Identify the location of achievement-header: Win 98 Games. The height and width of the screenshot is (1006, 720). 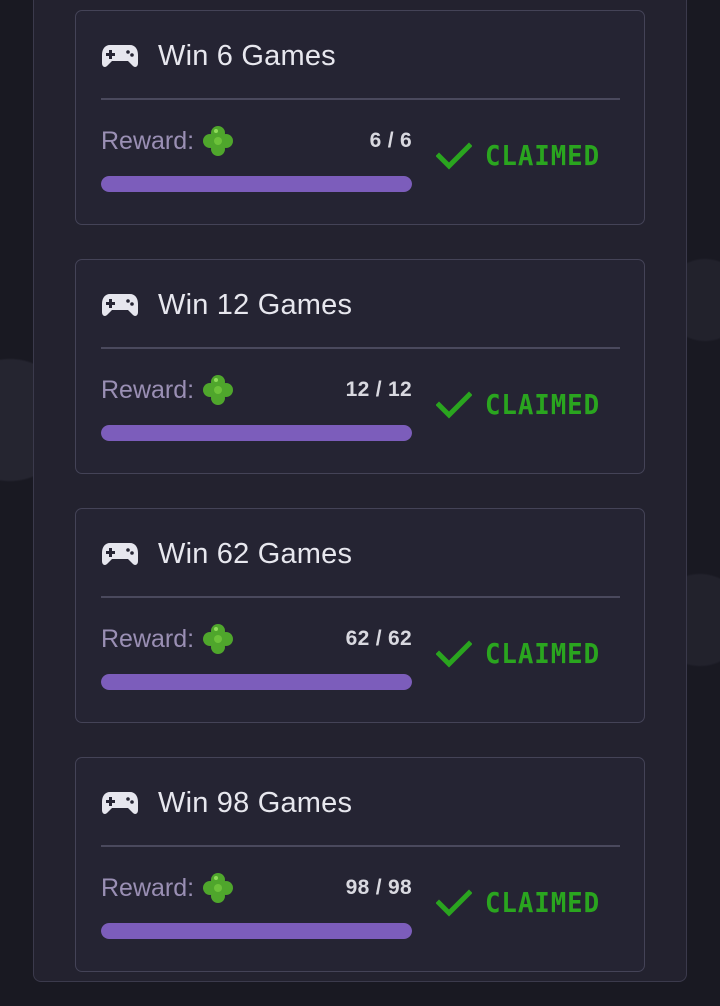
(226, 803).